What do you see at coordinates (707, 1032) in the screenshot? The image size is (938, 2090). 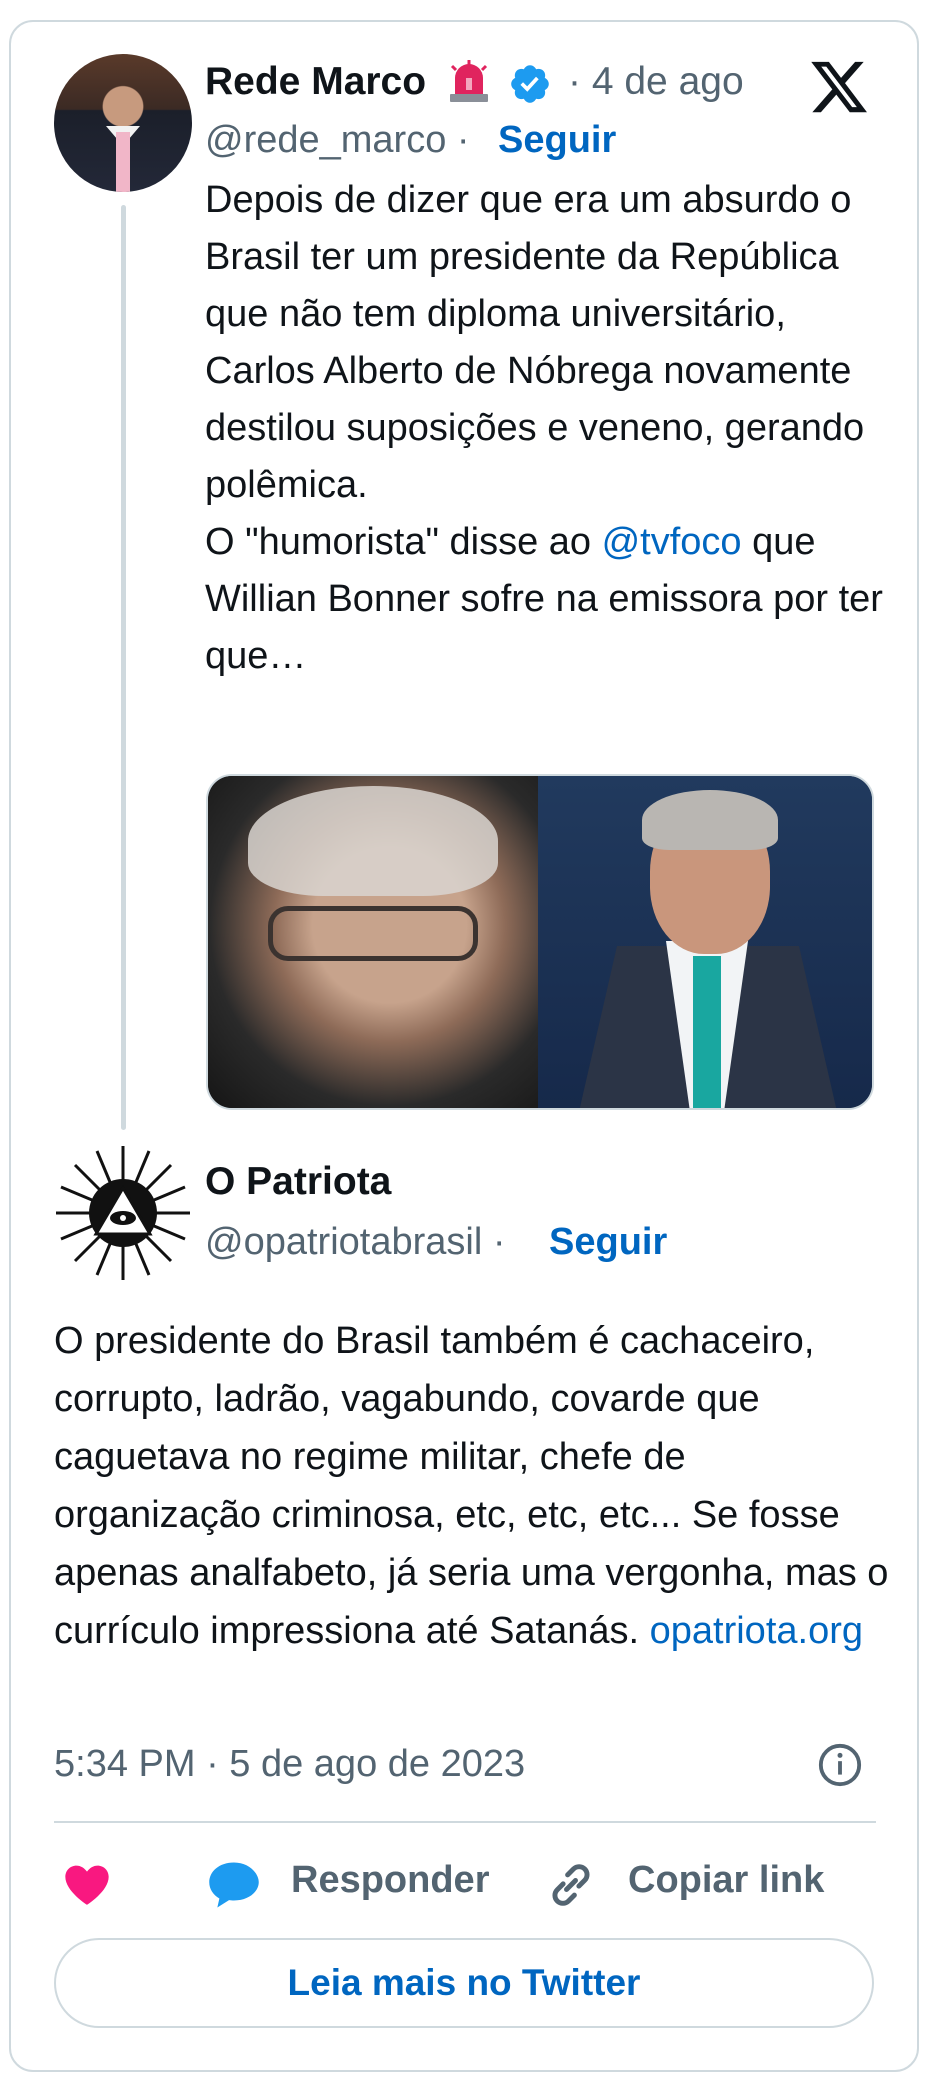 I see `photo-tie` at bounding box center [707, 1032].